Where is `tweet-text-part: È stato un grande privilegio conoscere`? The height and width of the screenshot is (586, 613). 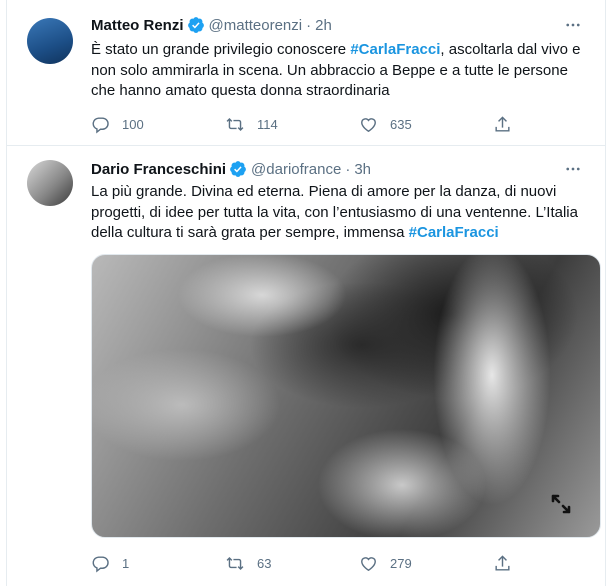
tweet-text-part: È stato un grande privilegio conoscere is located at coordinates (221, 49).